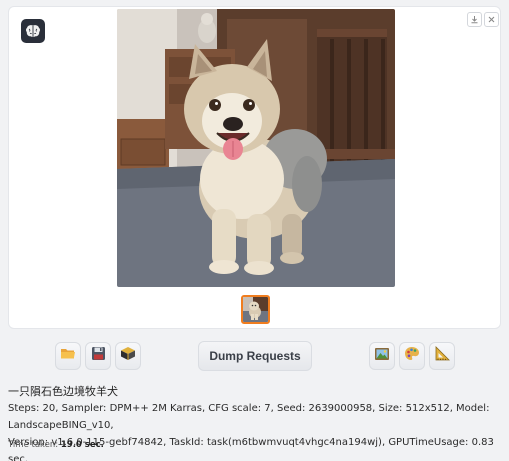 The height and width of the screenshot is (461, 509). I want to click on send-to-inpaint-button, so click(412, 356).